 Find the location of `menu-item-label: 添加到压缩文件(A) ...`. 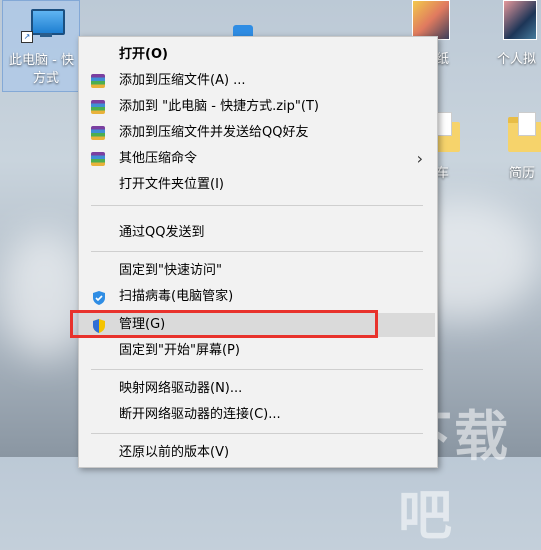

menu-item-label: 添加到压缩文件(A) ... is located at coordinates (182, 80).